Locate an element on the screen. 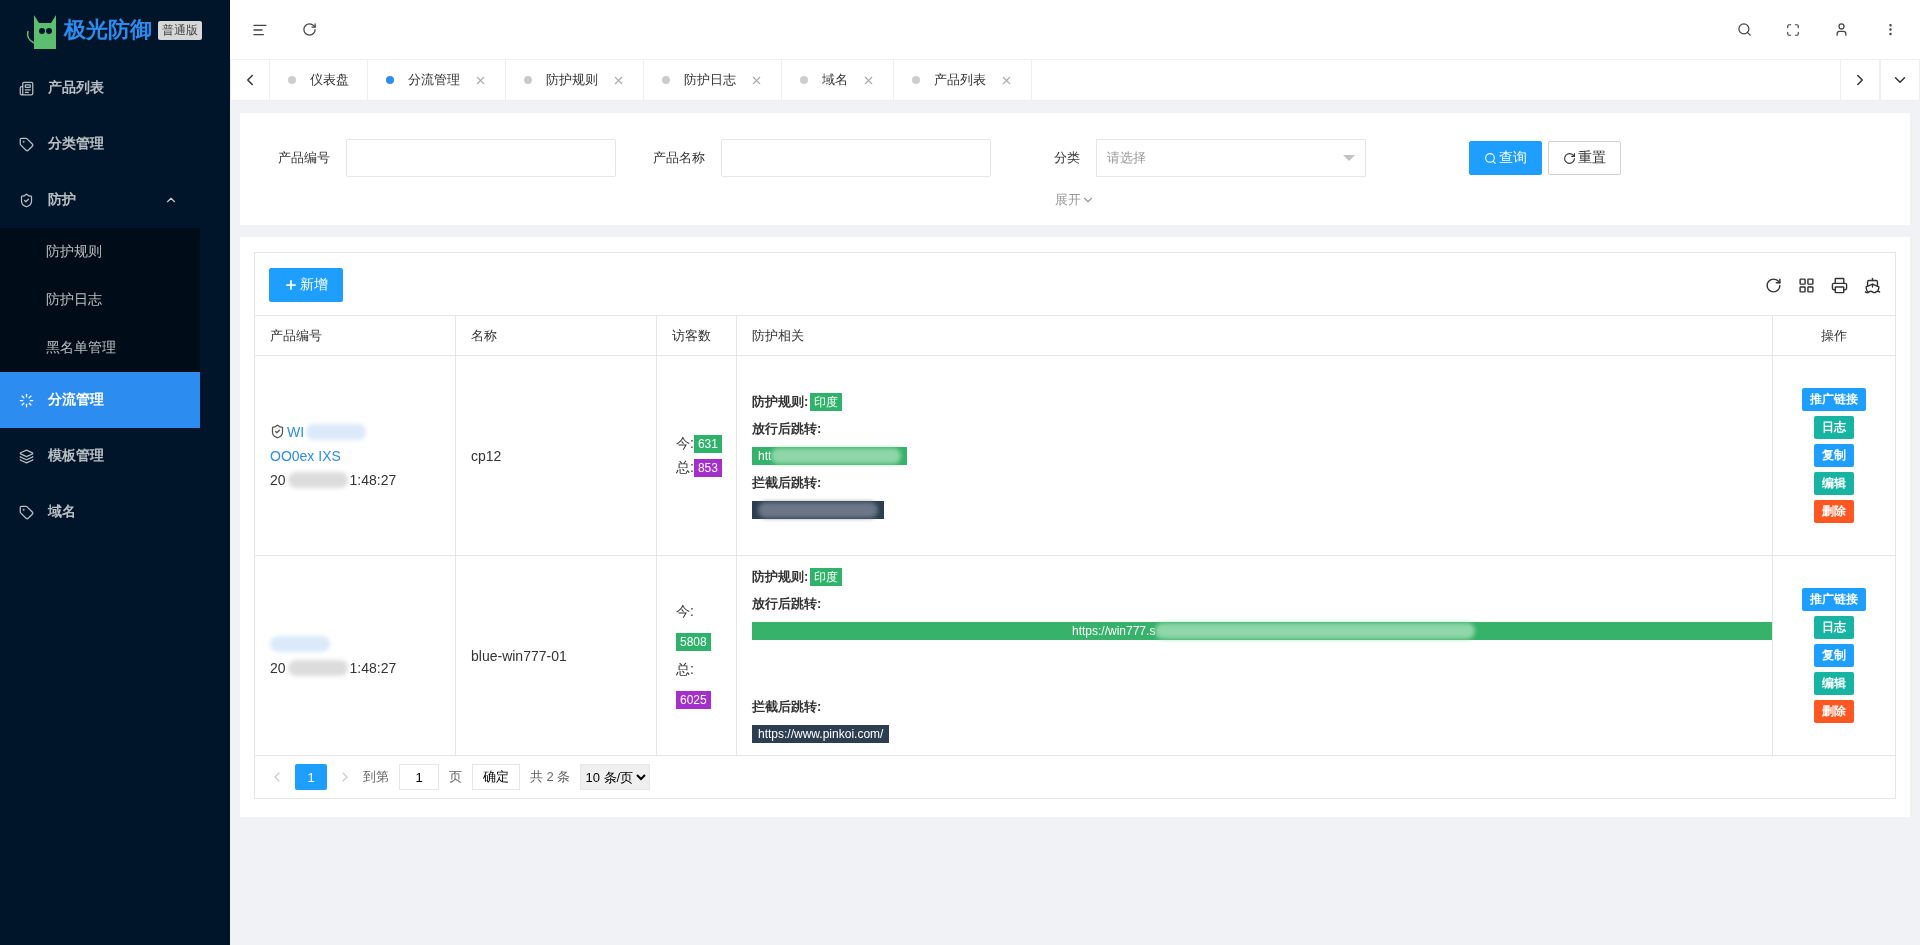 This screenshot has height=945, width=1920. sidebar-item: 模板管理 is located at coordinates (100, 456).